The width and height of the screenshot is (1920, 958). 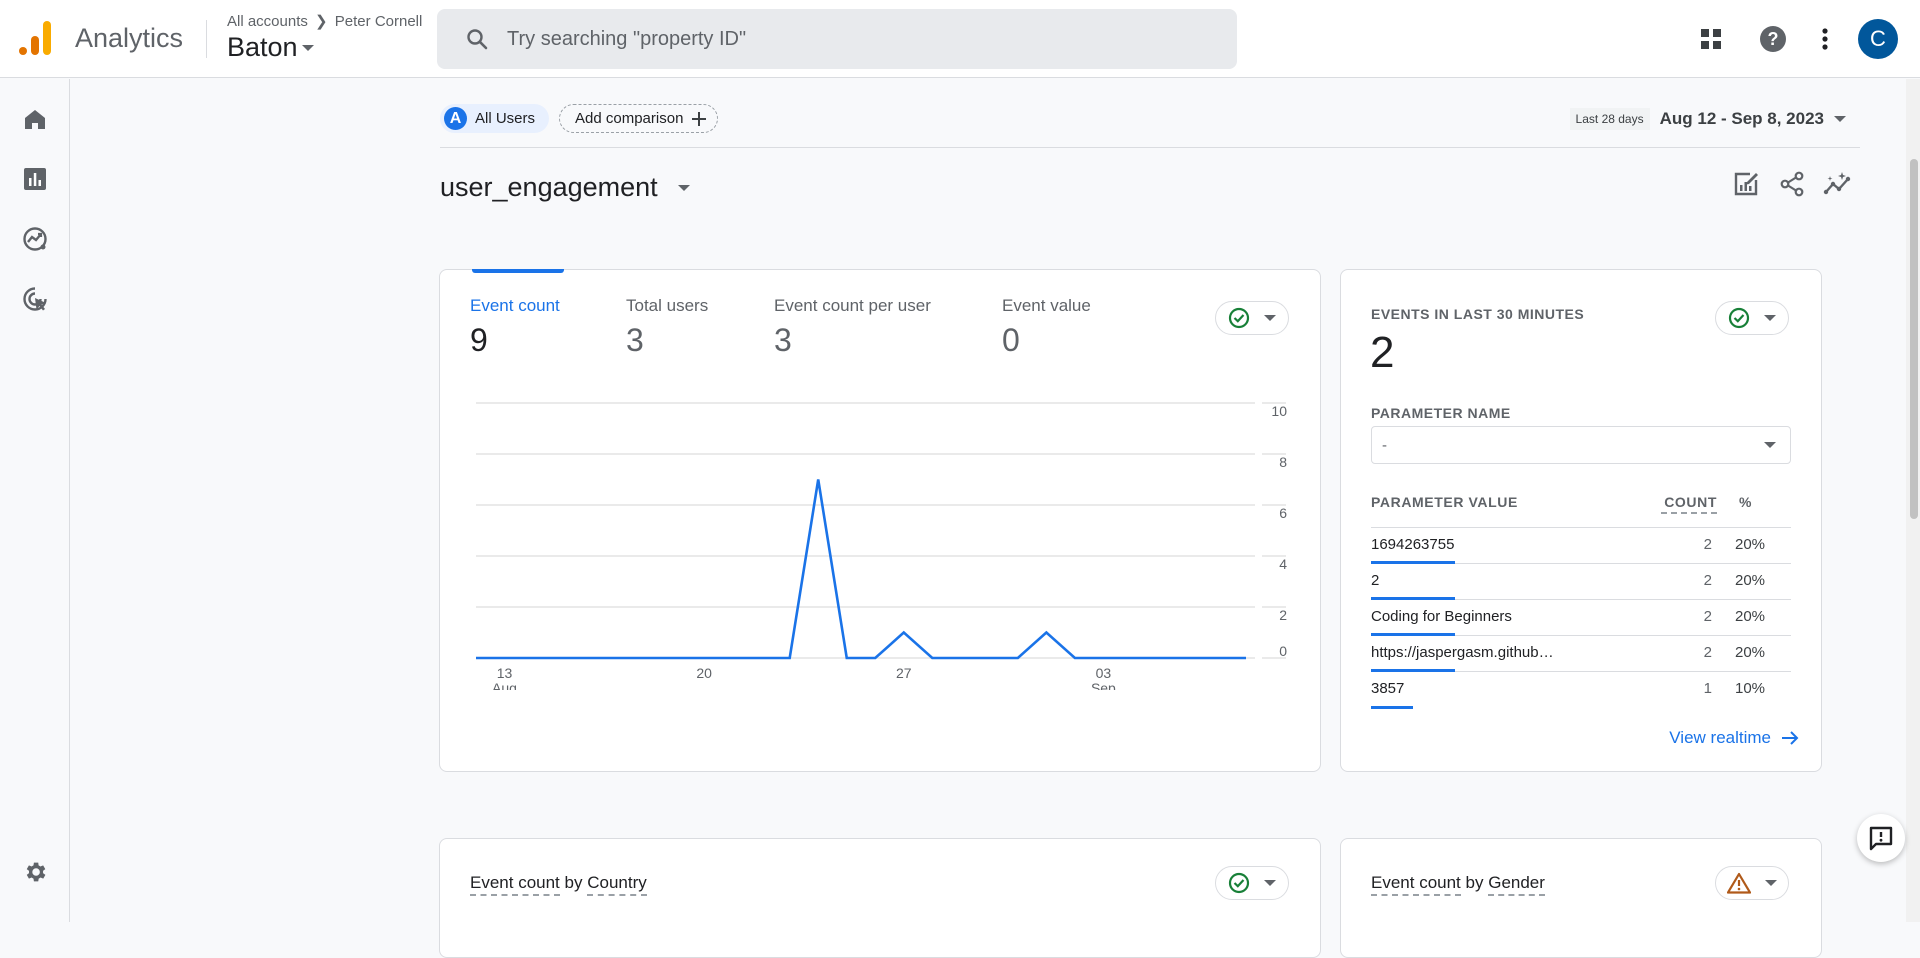 What do you see at coordinates (1742, 119) in the screenshot?
I see `date-range-text: Aug 12 - Sep 8, 2023` at bounding box center [1742, 119].